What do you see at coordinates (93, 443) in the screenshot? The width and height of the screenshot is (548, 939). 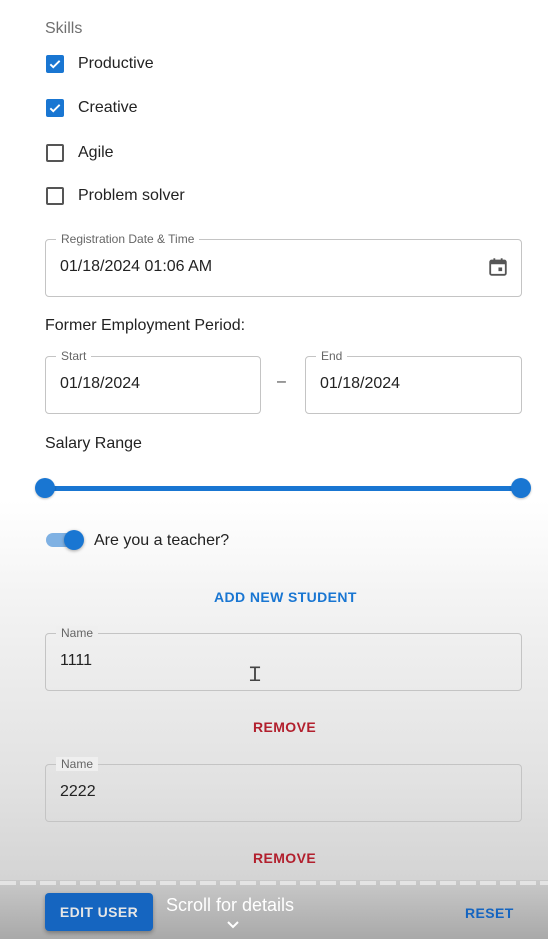 I see `salary-range-title: Salary Range` at bounding box center [93, 443].